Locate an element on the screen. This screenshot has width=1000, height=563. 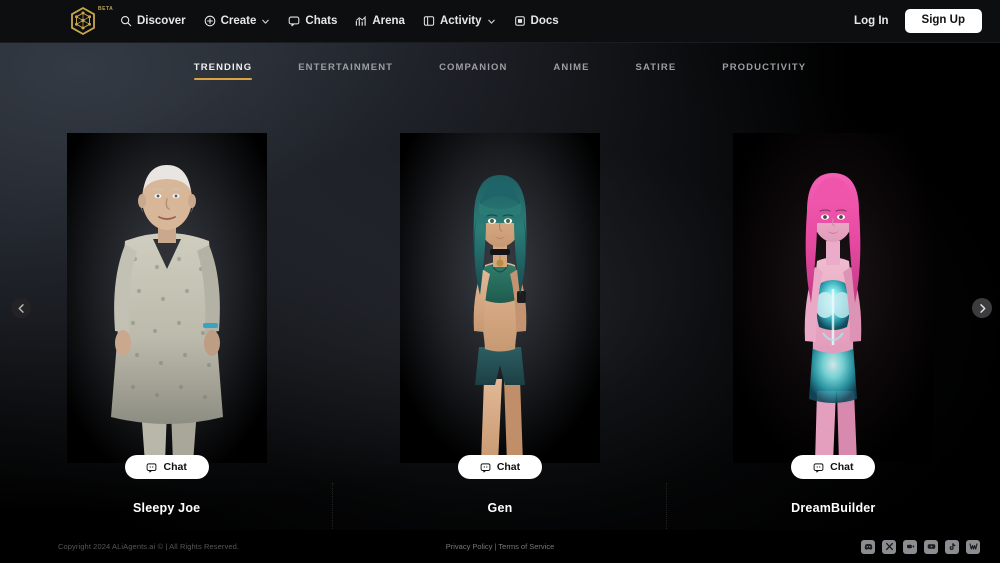
discord-icon is located at coordinates (868, 547).